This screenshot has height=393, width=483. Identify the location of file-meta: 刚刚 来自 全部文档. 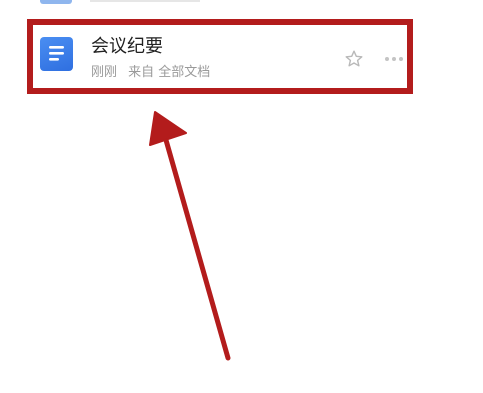
(154, 73).